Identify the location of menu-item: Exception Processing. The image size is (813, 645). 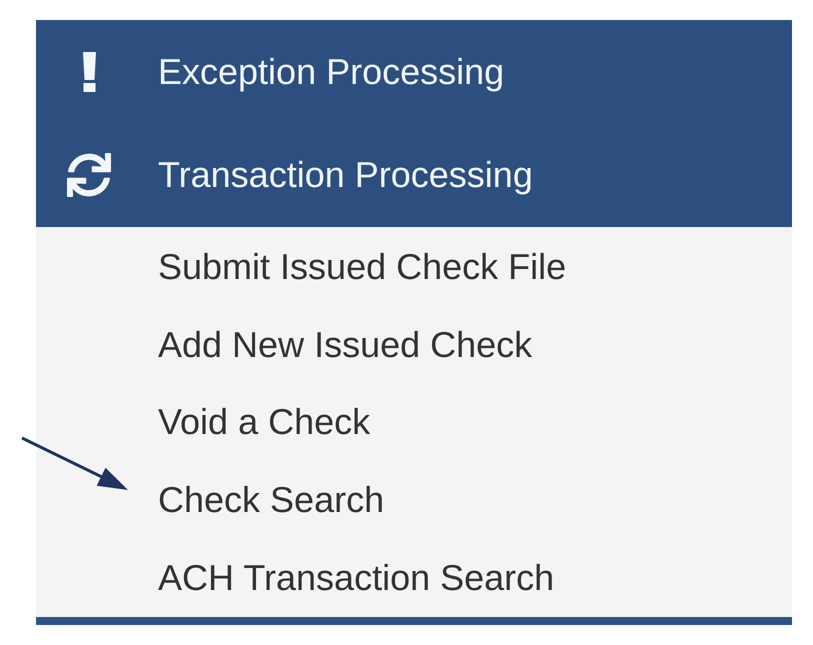
(414, 72).